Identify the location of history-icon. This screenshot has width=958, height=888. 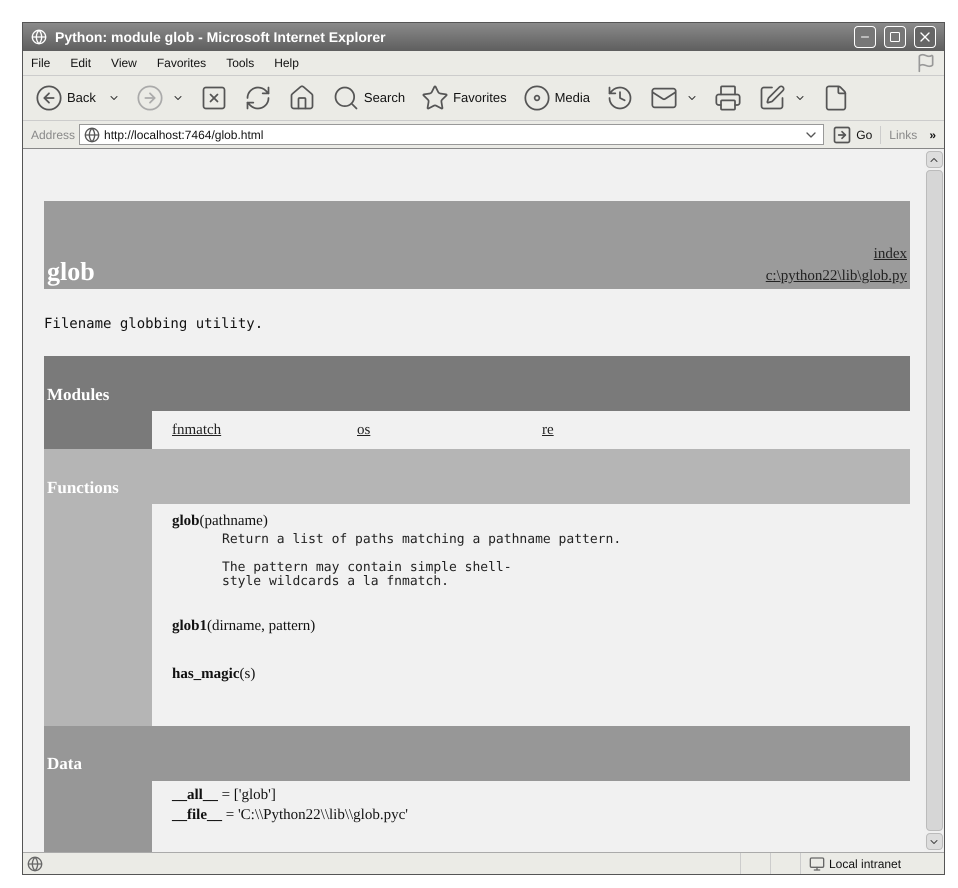
(620, 98).